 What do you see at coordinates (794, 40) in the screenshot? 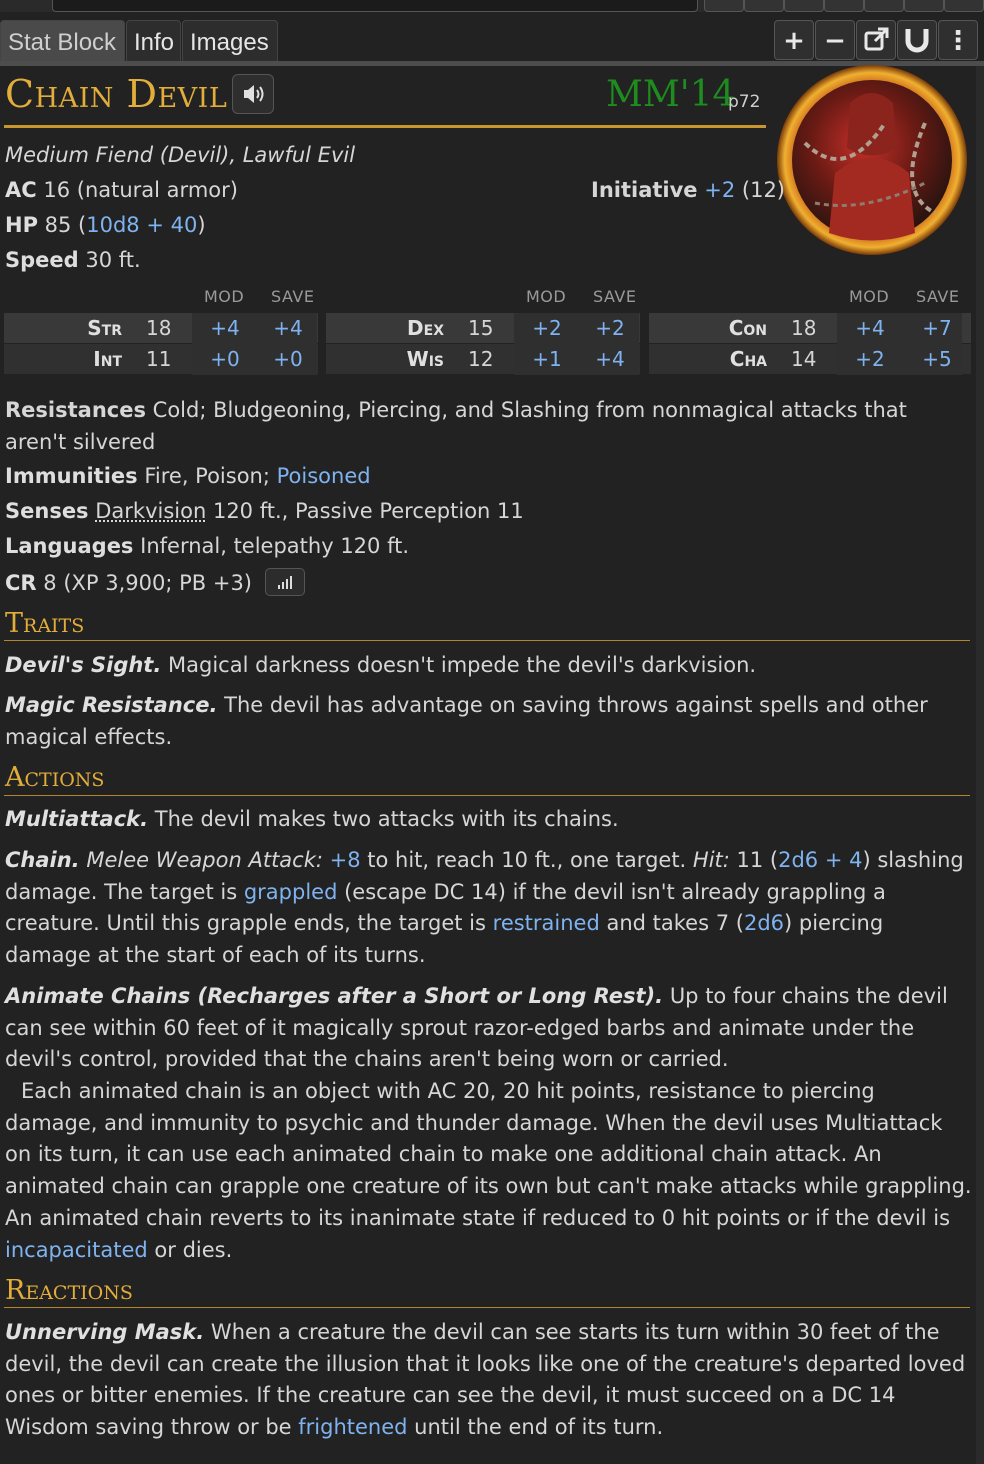
I see `plus-icon: +` at bounding box center [794, 40].